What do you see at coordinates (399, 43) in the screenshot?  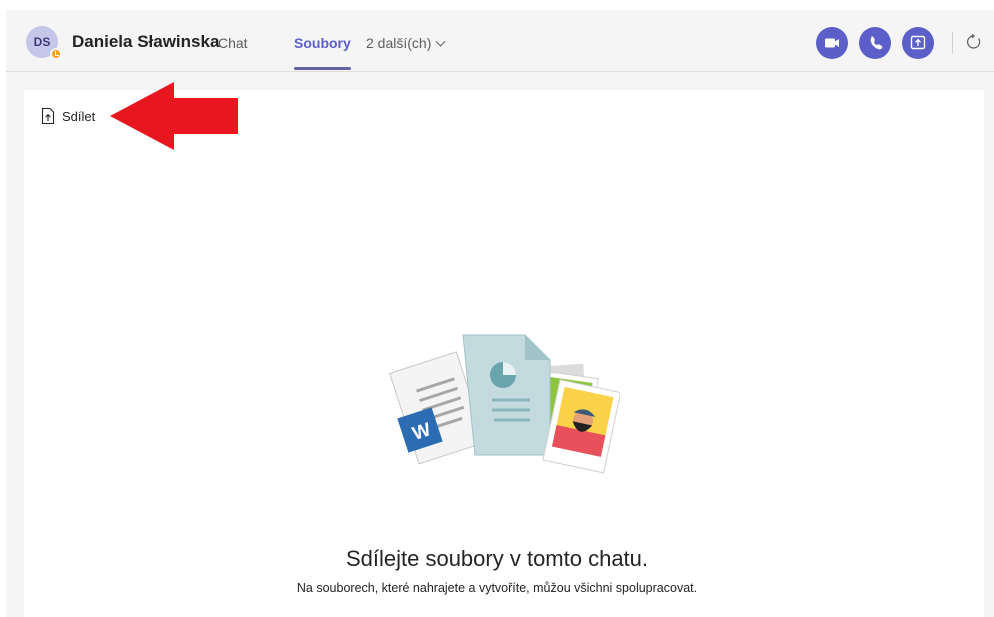 I see `more-tabs-label: 2 další(ch)` at bounding box center [399, 43].